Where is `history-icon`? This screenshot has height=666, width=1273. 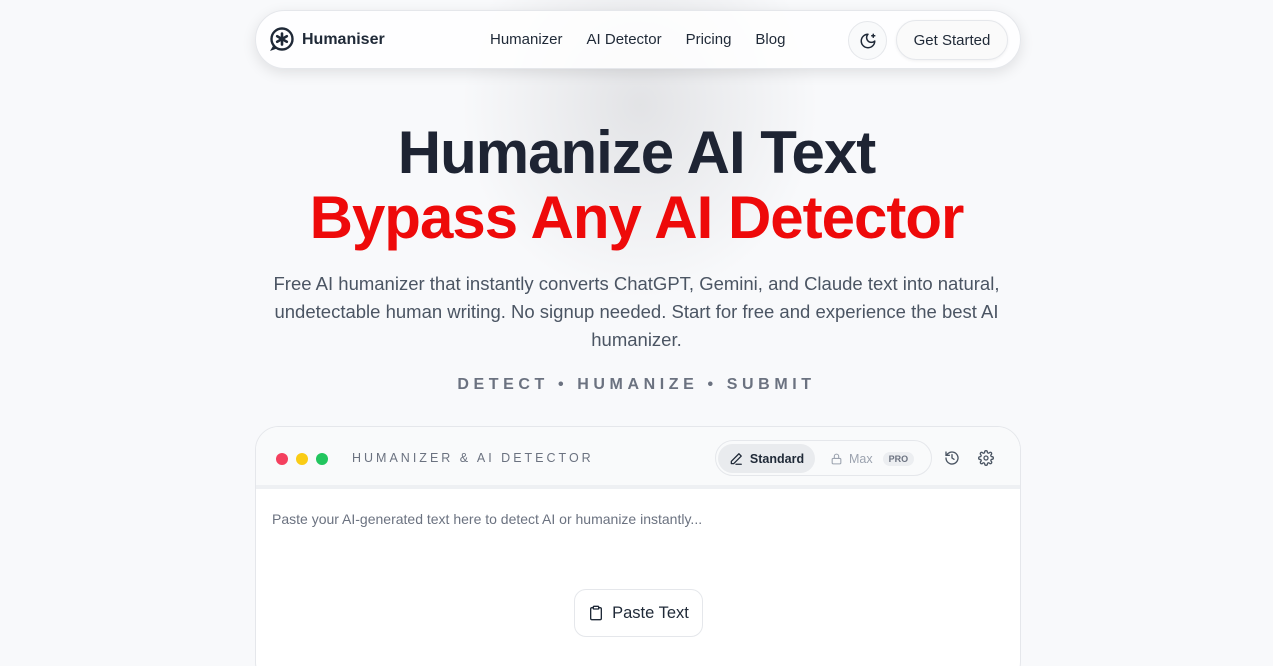 history-icon is located at coordinates (952, 458).